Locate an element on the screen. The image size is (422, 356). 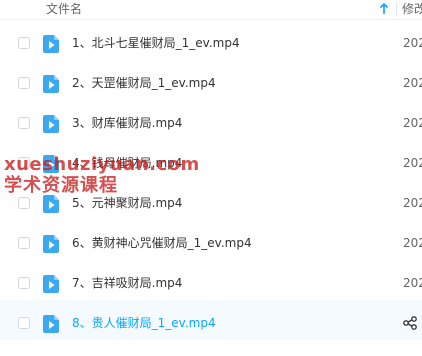
file-name: 8、贵人催财局_1_ev.mp4 is located at coordinates (144, 323).